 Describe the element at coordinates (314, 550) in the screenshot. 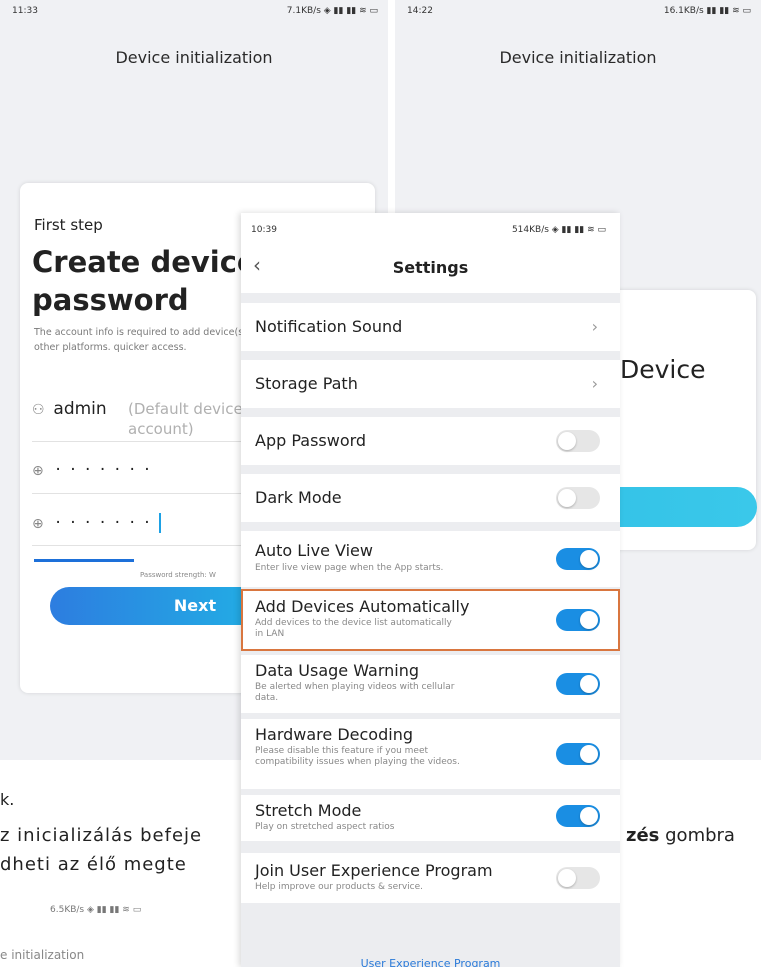

I see `setting-label: Auto Live View` at that location.